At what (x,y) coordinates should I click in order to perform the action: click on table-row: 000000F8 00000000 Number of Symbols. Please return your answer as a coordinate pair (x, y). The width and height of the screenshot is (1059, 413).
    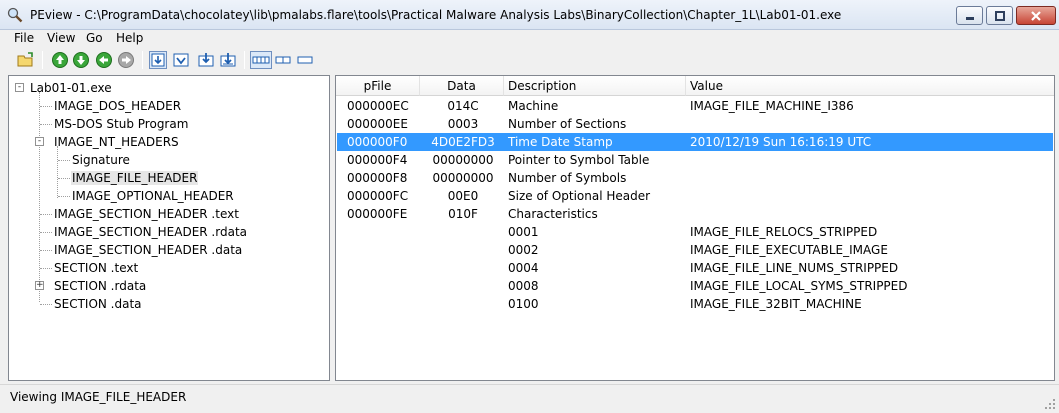
    Looking at the image, I should click on (695, 178).